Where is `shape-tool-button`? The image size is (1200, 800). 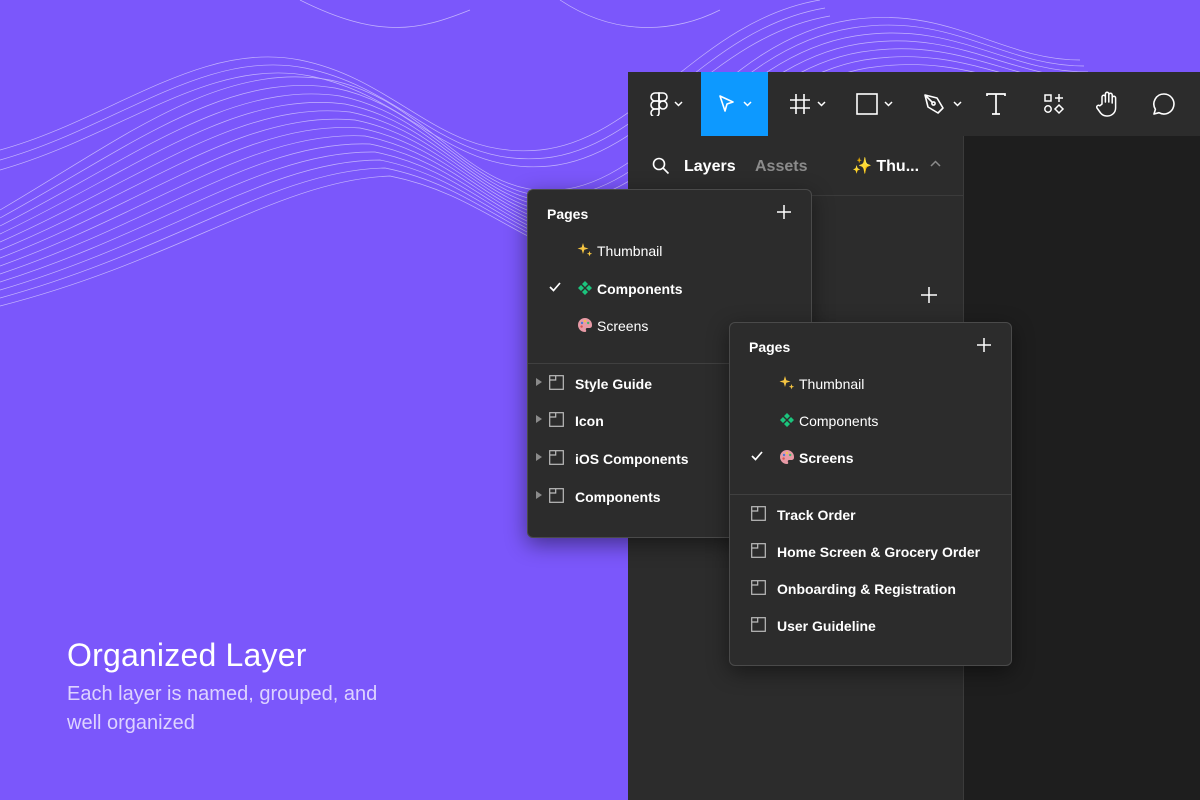
shape-tool-button is located at coordinates (874, 104).